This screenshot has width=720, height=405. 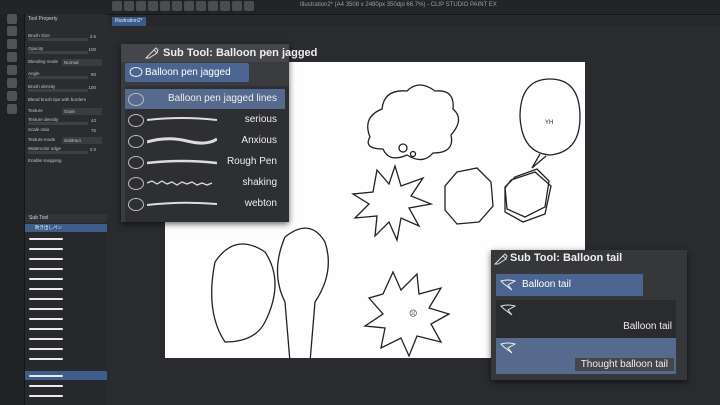 I want to click on redo-icon, so click(x=165, y=6).